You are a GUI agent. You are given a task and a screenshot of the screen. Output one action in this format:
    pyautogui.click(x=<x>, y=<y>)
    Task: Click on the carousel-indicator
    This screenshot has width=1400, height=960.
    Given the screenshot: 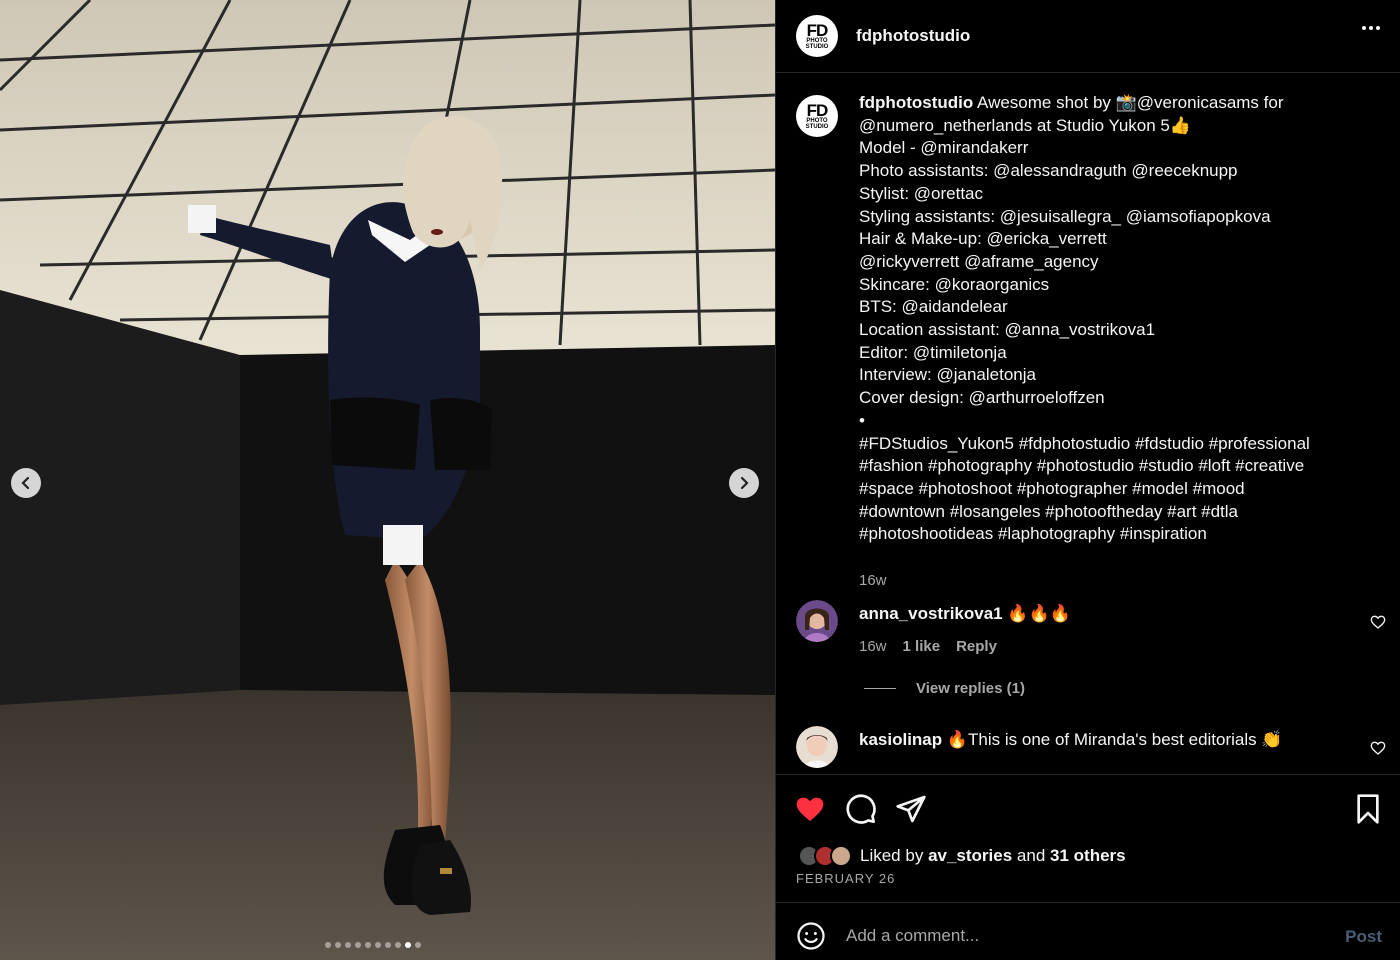 What is the action you would take?
    pyautogui.click(x=373, y=945)
    